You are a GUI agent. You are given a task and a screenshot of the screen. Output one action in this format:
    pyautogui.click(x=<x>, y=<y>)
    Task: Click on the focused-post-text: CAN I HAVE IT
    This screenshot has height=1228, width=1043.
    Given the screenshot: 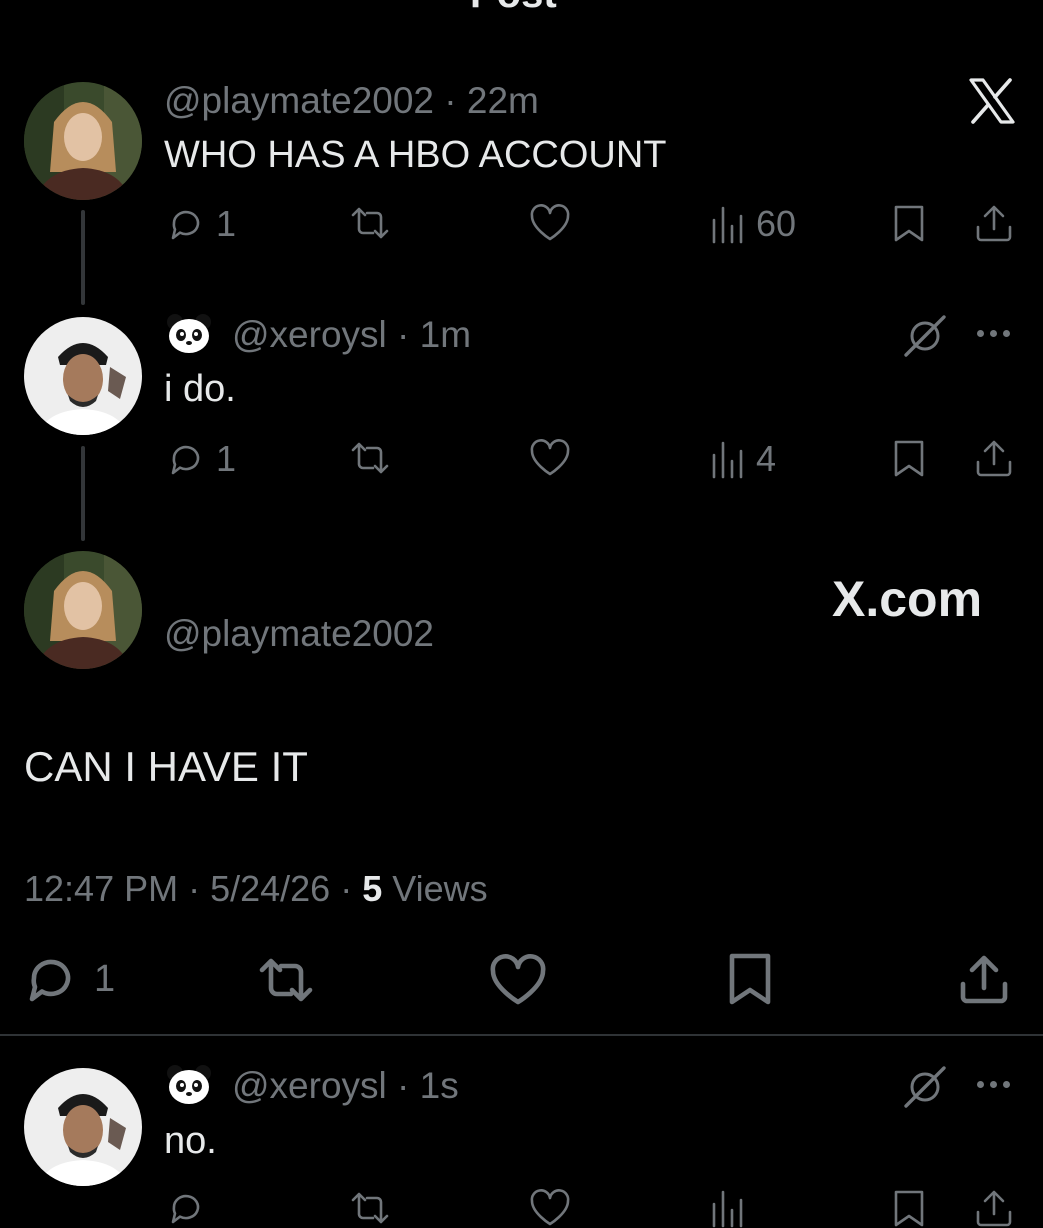 What is the action you would take?
    pyautogui.click(x=166, y=766)
    